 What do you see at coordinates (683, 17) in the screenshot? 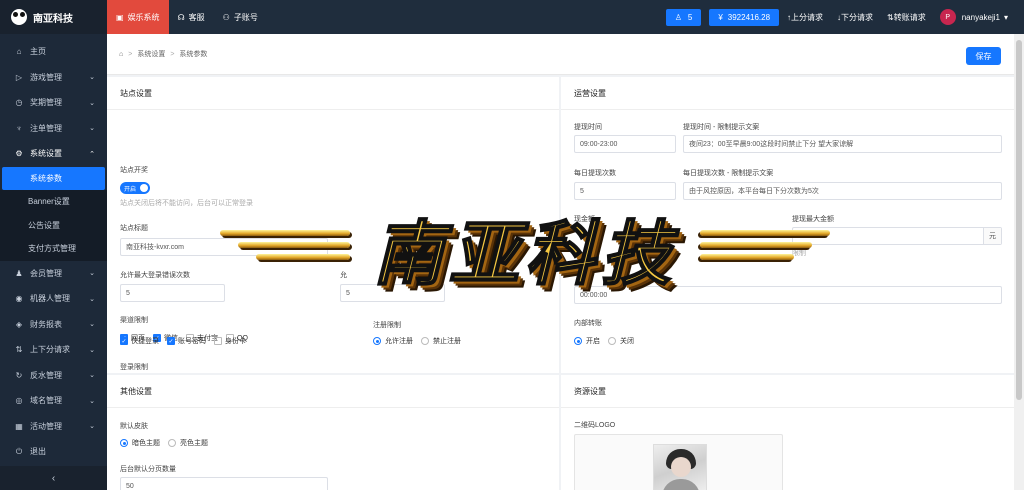
I see `online-count-button: ♙ 5` at bounding box center [683, 17].